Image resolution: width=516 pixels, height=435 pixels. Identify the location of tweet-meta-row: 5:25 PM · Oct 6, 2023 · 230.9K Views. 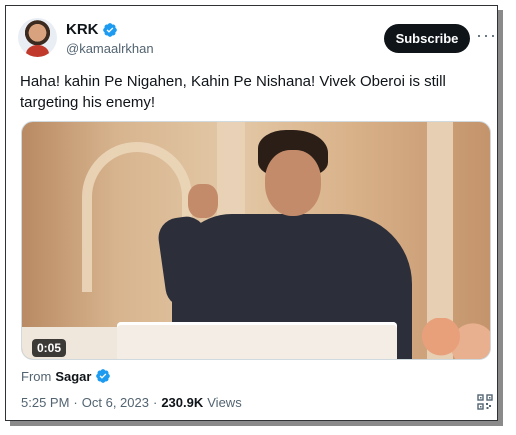
(131, 402).